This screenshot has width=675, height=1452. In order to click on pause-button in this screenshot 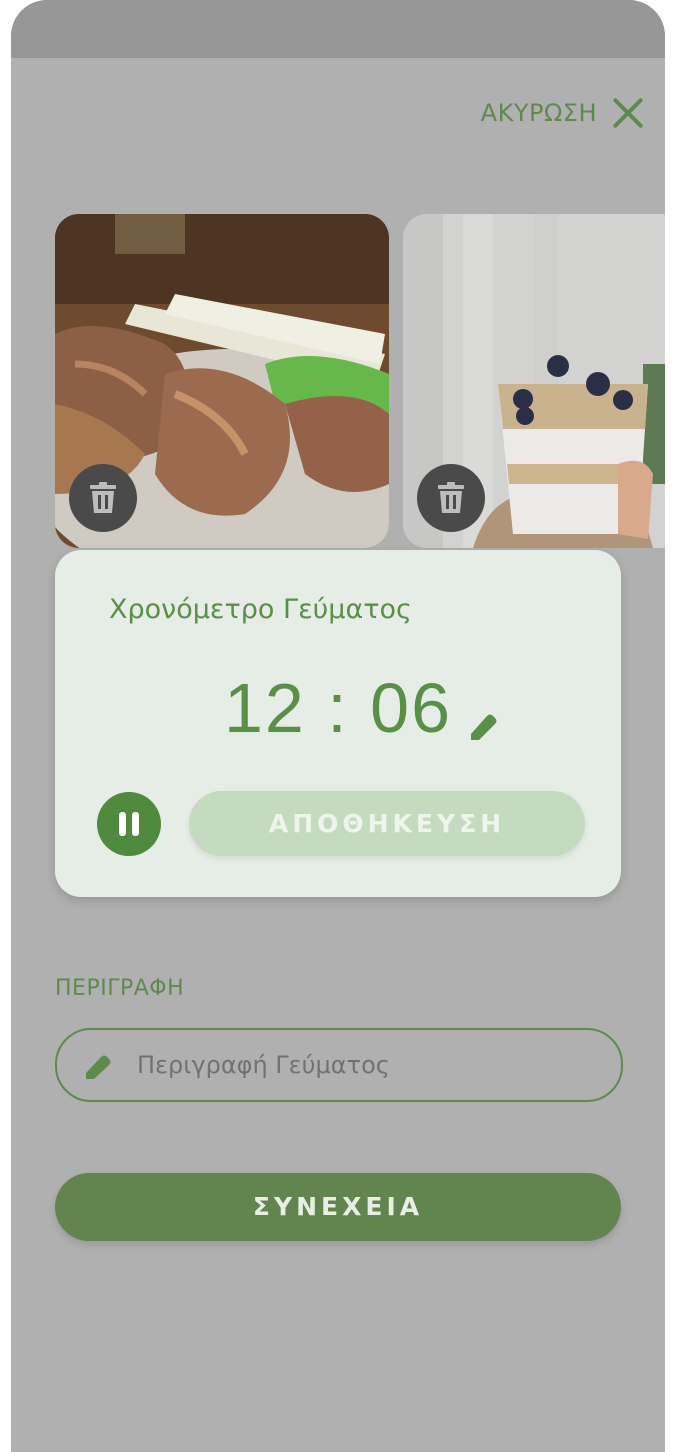, I will do `click(129, 824)`.